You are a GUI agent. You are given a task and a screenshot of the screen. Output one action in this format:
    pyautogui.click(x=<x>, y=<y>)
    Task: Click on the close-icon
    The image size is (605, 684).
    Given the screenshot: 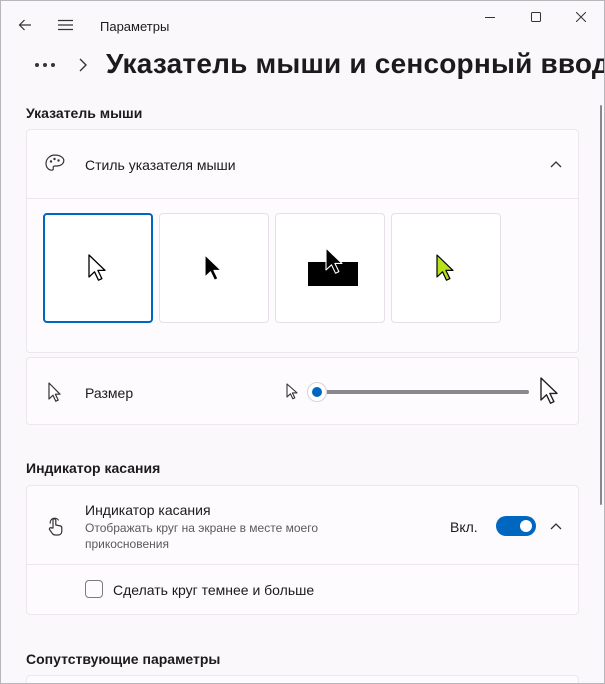 What is the action you would take?
    pyautogui.click(x=581, y=17)
    